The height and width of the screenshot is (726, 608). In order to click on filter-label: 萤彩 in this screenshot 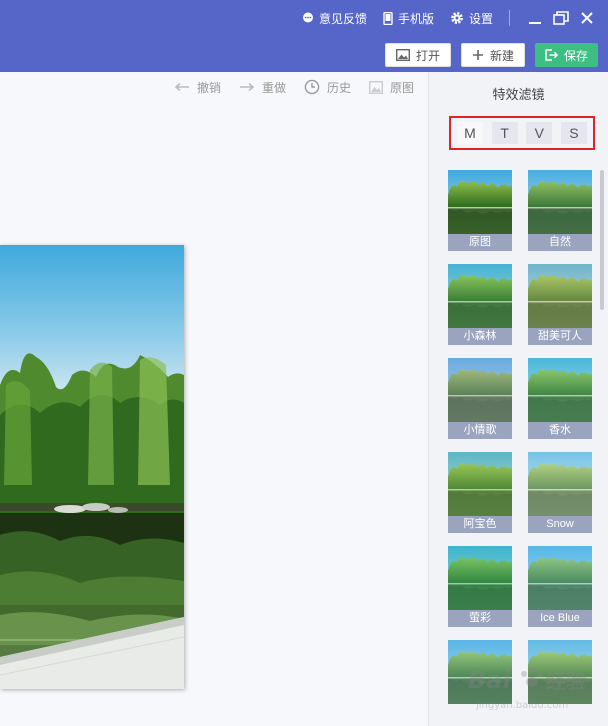, I will do `click(480, 618)`.